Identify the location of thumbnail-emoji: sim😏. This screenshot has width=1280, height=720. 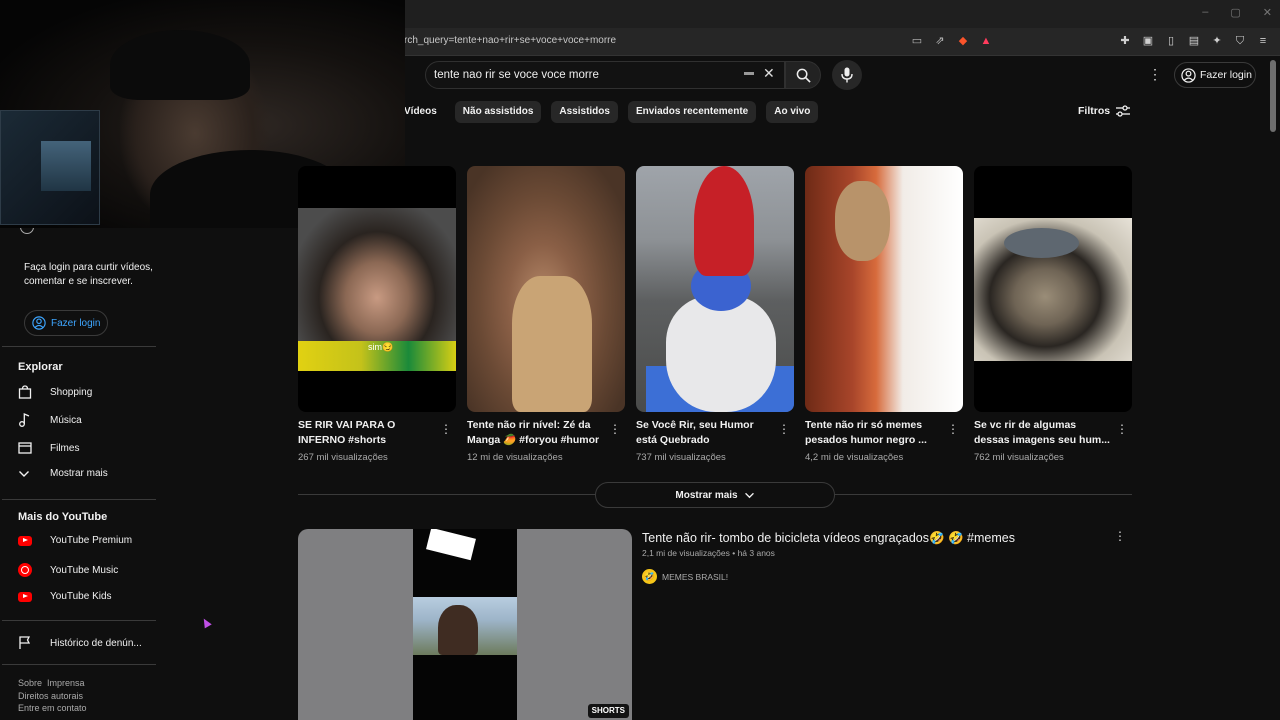
(381, 347).